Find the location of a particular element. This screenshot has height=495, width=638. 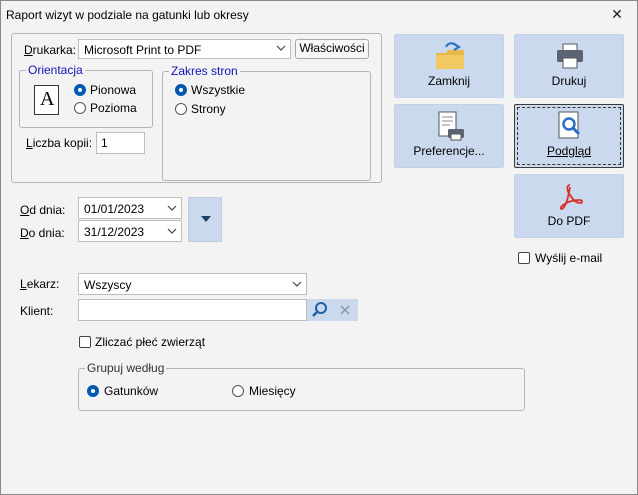

to-date-value: 31/12/2023 is located at coordinates (114, 232).